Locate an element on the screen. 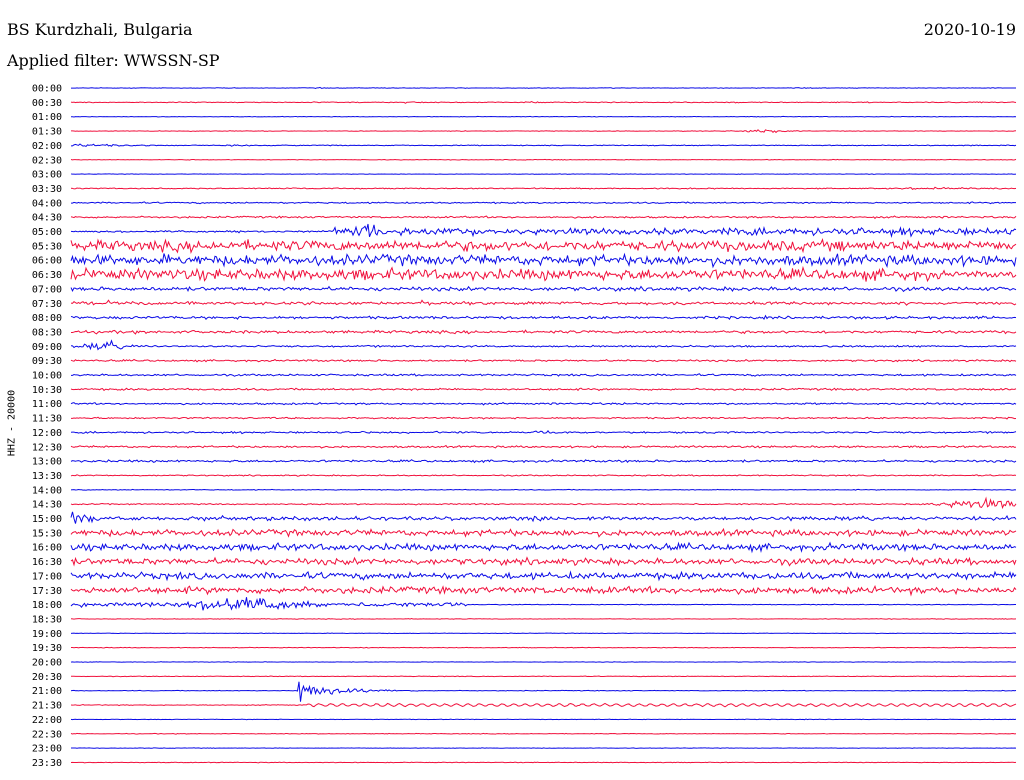  time-label: 00:30 is located at coordinates (47, 103).